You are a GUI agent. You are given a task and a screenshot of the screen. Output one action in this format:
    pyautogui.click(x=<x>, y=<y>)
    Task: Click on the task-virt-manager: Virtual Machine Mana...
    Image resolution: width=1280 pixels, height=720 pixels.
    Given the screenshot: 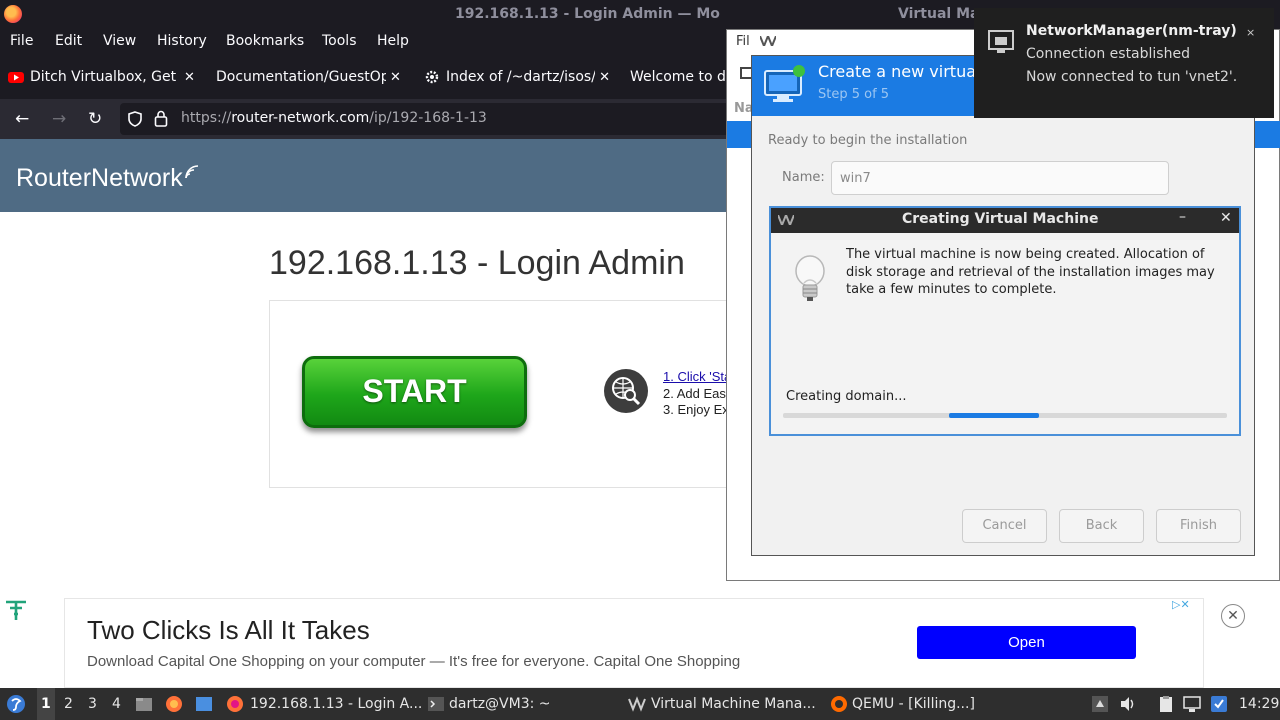 What is the action you would take?
    pyautogui.click(x=733, y=704)
    